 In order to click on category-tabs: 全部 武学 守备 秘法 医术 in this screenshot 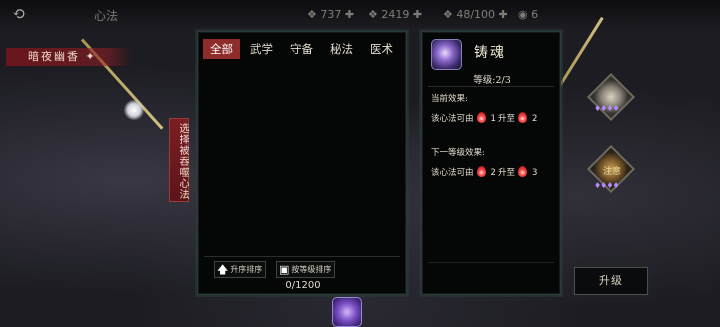, I will do `click(303, 49)`.